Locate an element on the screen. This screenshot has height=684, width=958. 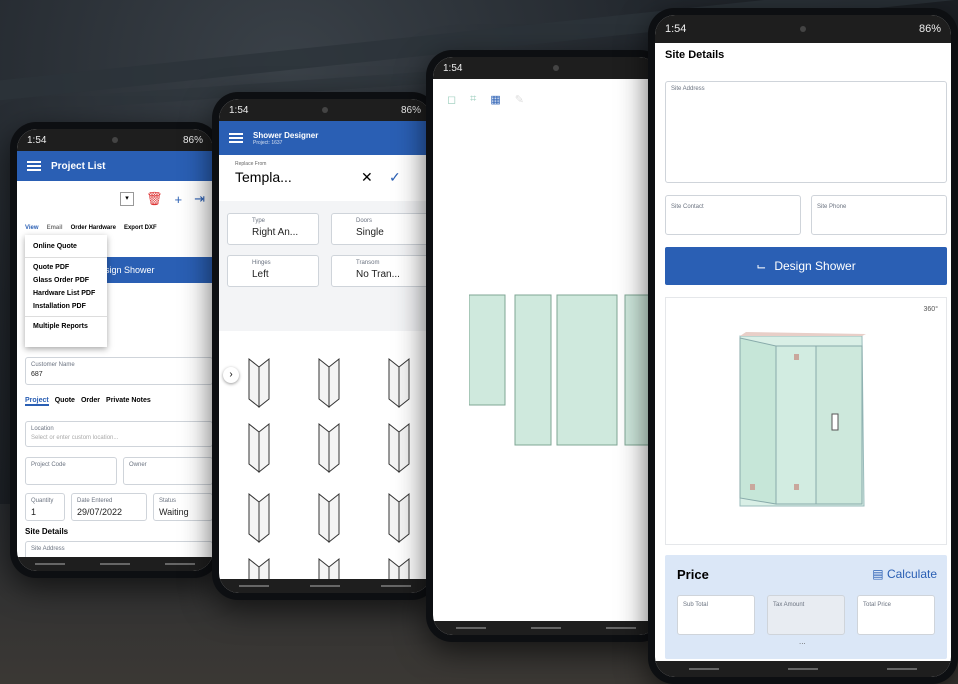
sub-total-field: Sub Total is located at coordinates (716, 615).